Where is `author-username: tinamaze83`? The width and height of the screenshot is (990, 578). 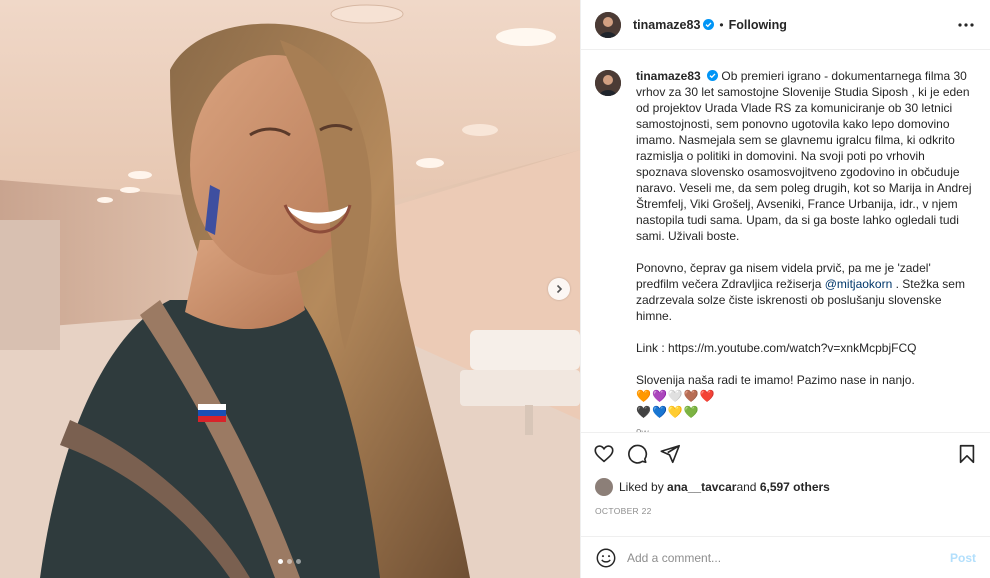
author-username: tinamaze83 is located at coordinates (666, 25).